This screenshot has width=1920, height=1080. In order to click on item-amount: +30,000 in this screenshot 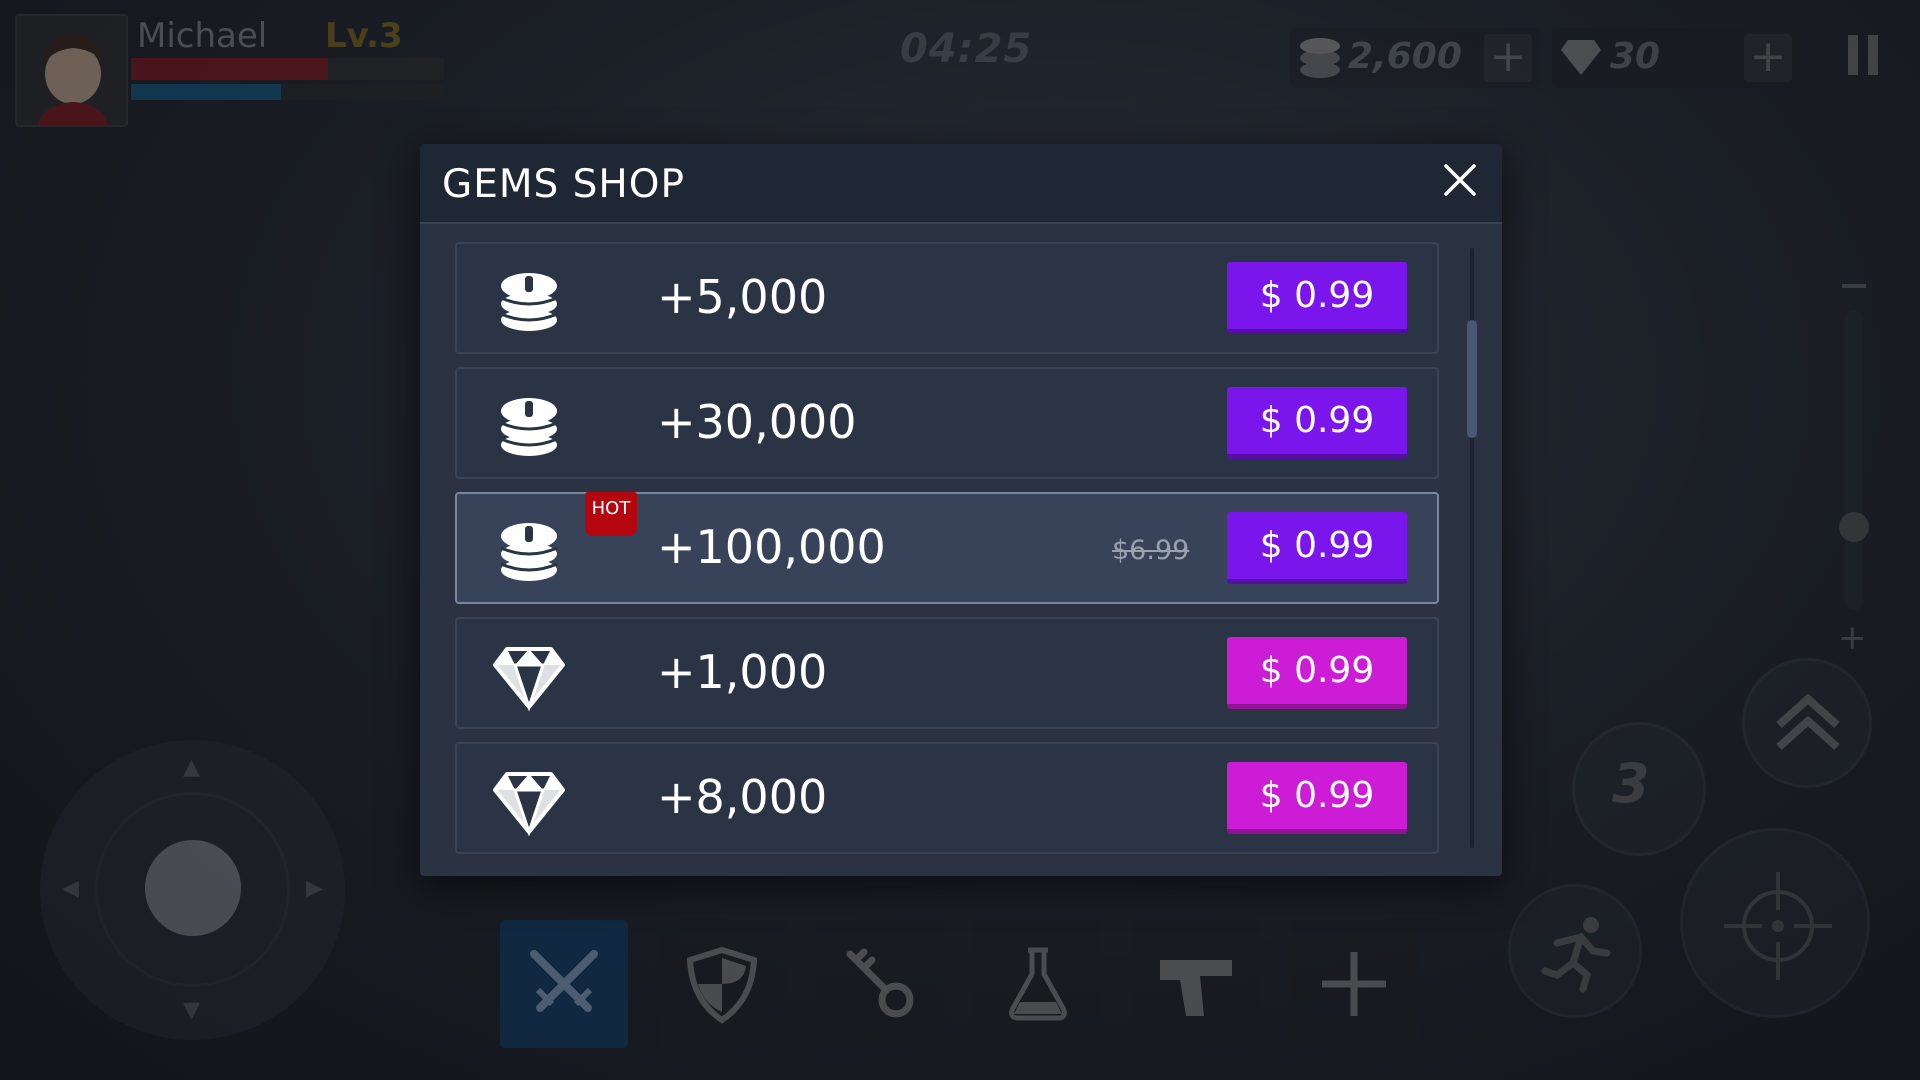, I will do `click(757, 422)`.